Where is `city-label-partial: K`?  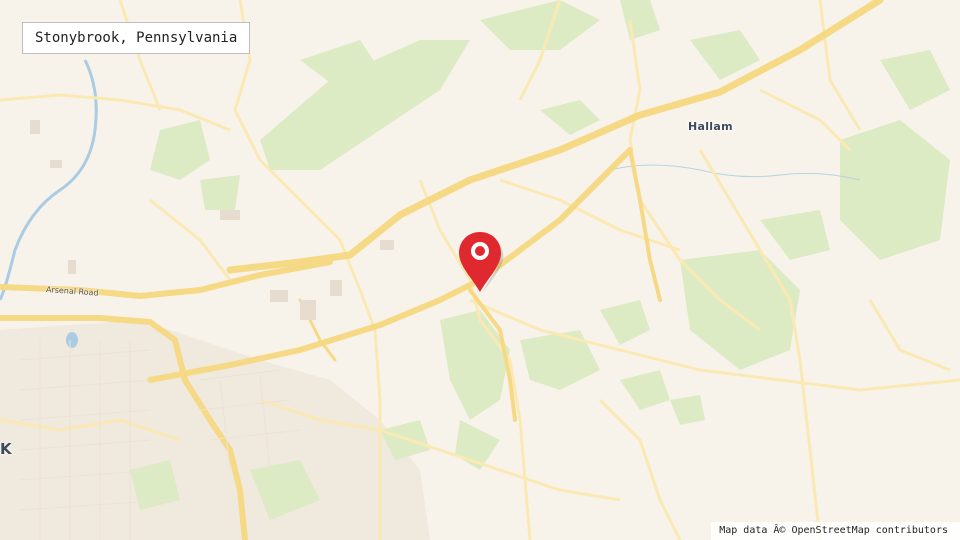 city-label-partial: K is located at coordinates (6, 449).